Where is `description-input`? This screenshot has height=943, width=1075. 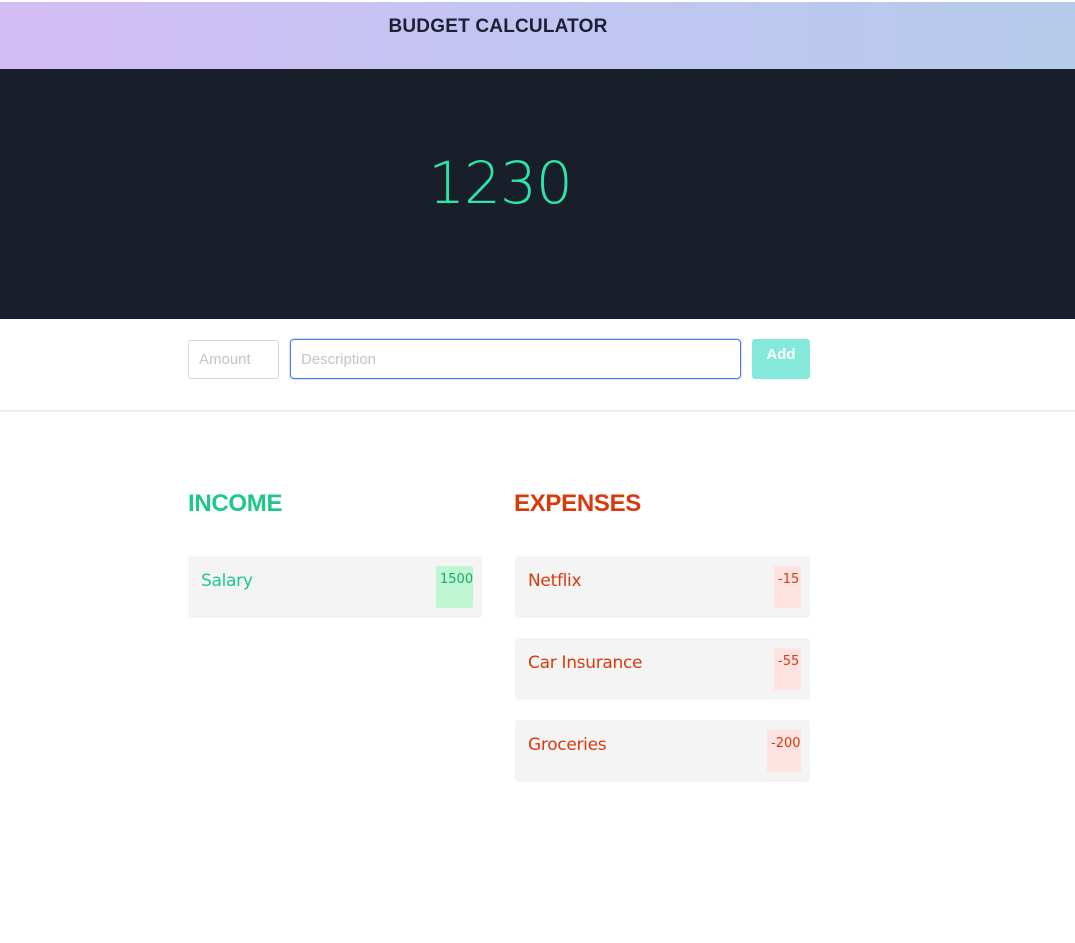
description-input is located at coordinates (515, 359).